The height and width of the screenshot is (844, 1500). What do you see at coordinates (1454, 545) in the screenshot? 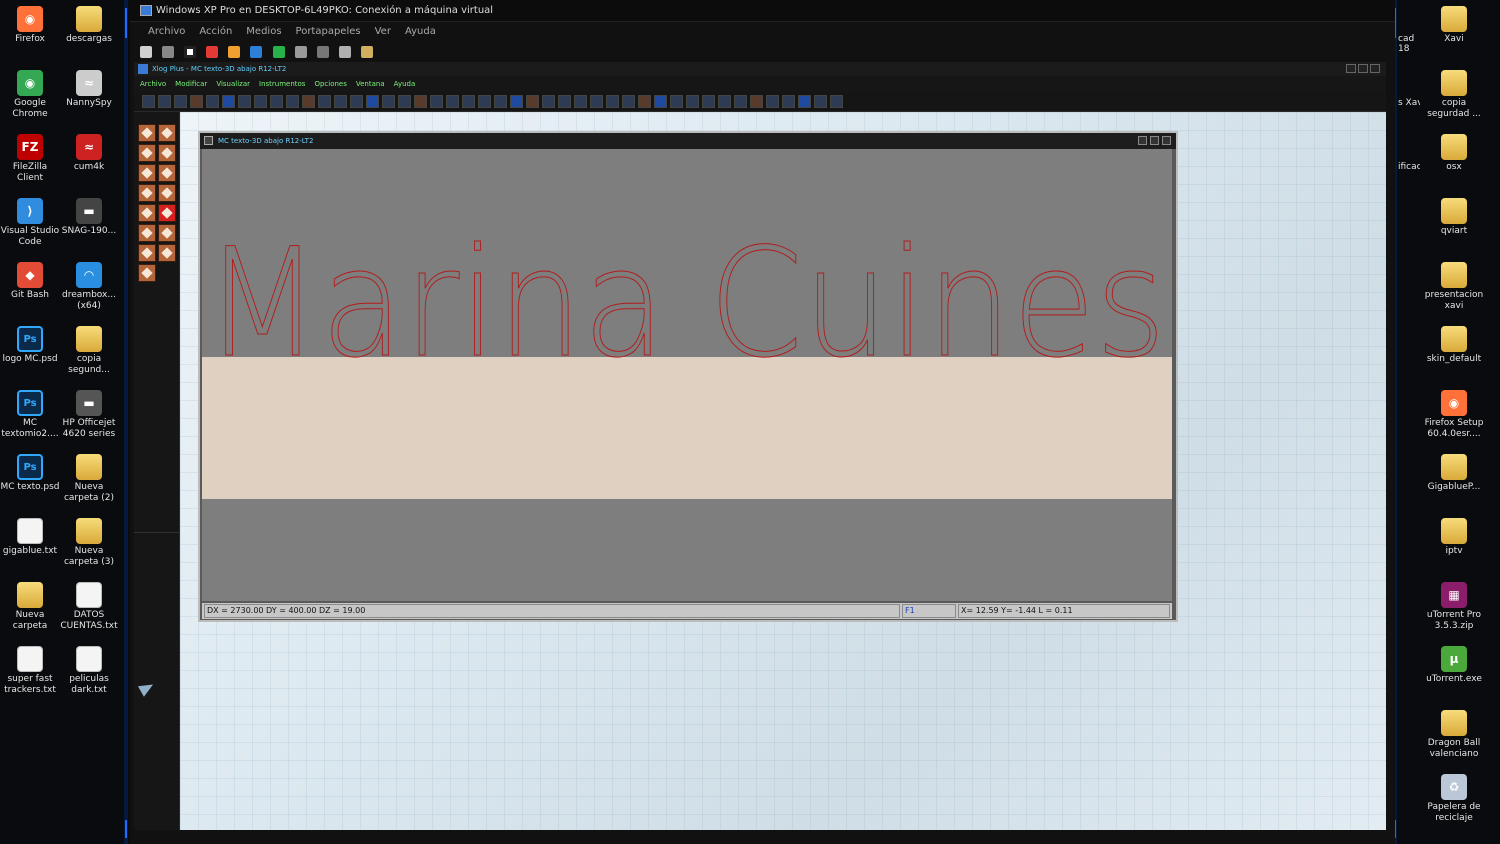
I see `desktop-icon: iptv` at bounding box center [1454, 545].